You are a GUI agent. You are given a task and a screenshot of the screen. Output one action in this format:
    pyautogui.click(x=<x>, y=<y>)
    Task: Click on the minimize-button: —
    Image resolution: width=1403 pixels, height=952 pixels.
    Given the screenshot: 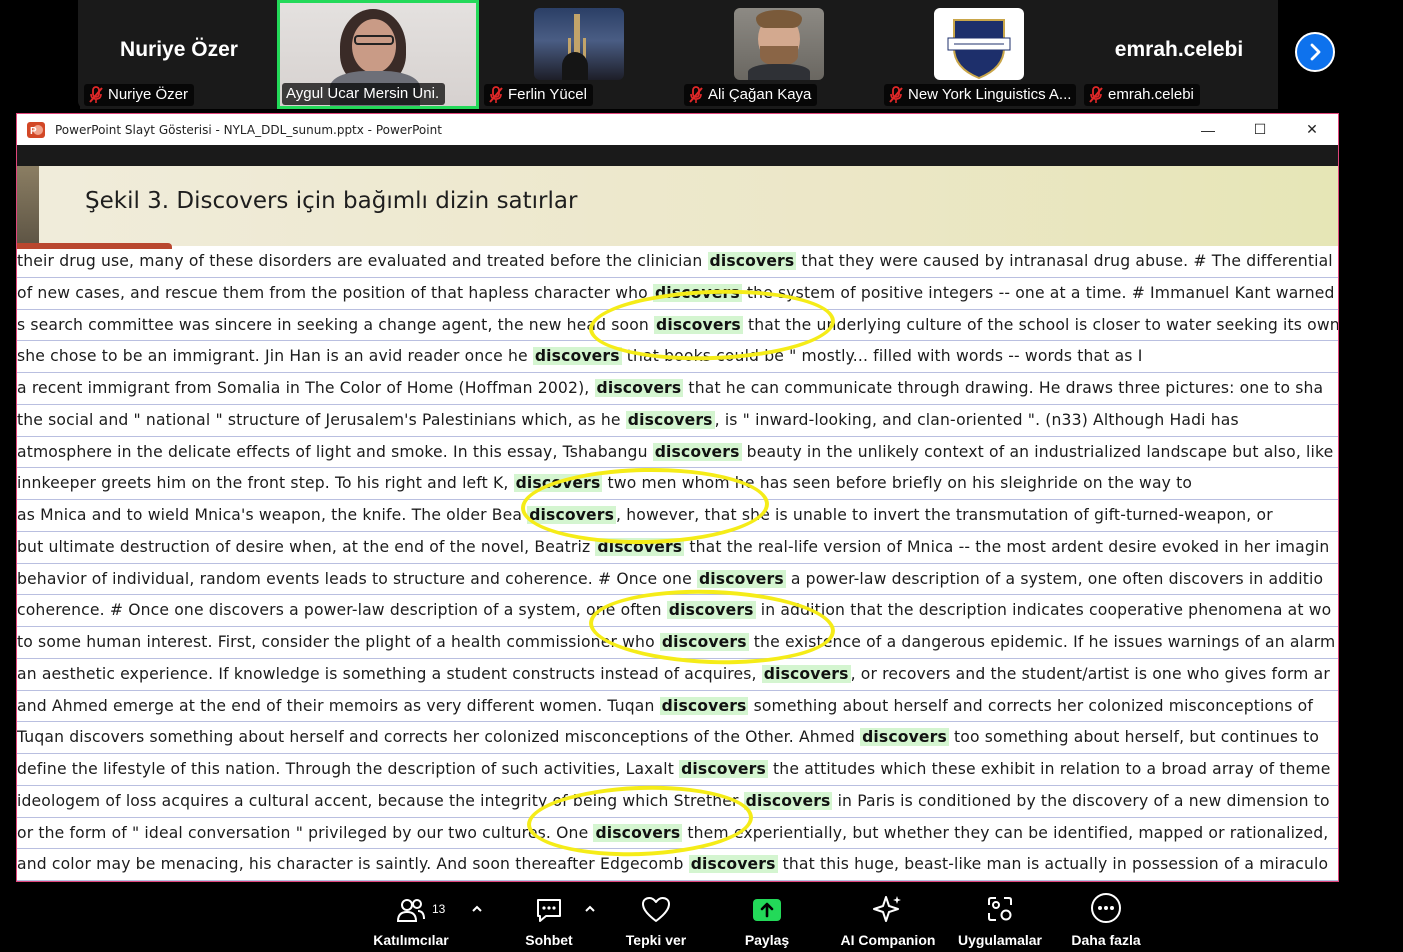 What is the action you would take?
    pyautogui.click(x=1208, y=129)
    